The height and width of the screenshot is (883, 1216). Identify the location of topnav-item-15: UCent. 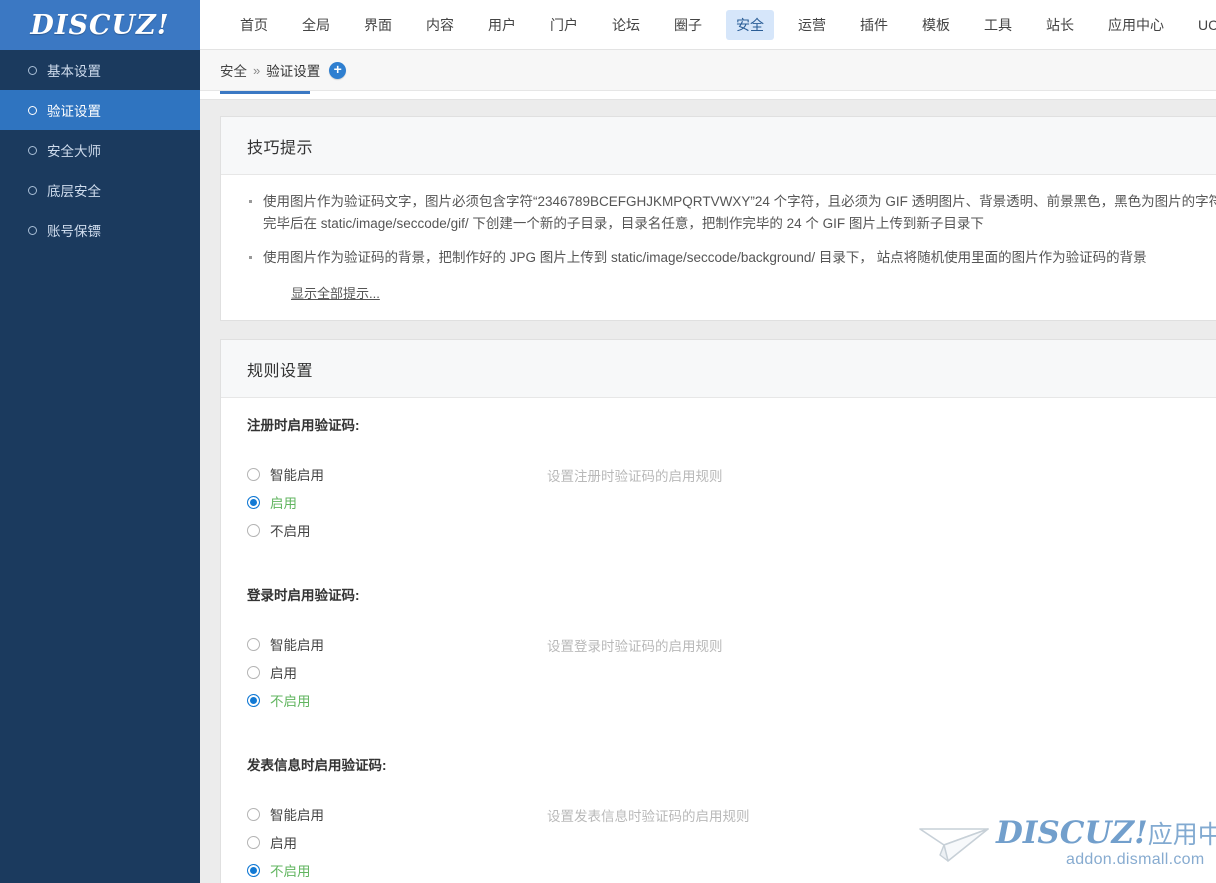
(1202, 25).